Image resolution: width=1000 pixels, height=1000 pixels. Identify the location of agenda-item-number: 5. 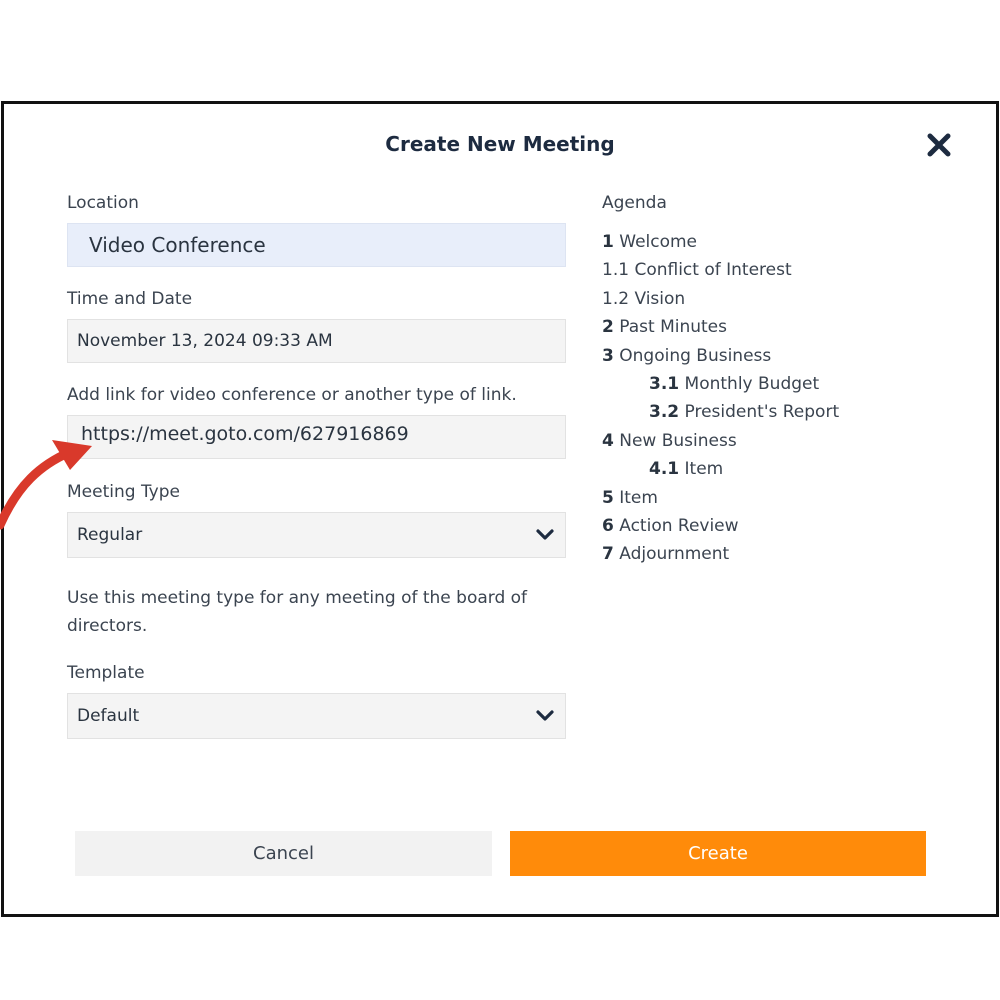
(608, 497).